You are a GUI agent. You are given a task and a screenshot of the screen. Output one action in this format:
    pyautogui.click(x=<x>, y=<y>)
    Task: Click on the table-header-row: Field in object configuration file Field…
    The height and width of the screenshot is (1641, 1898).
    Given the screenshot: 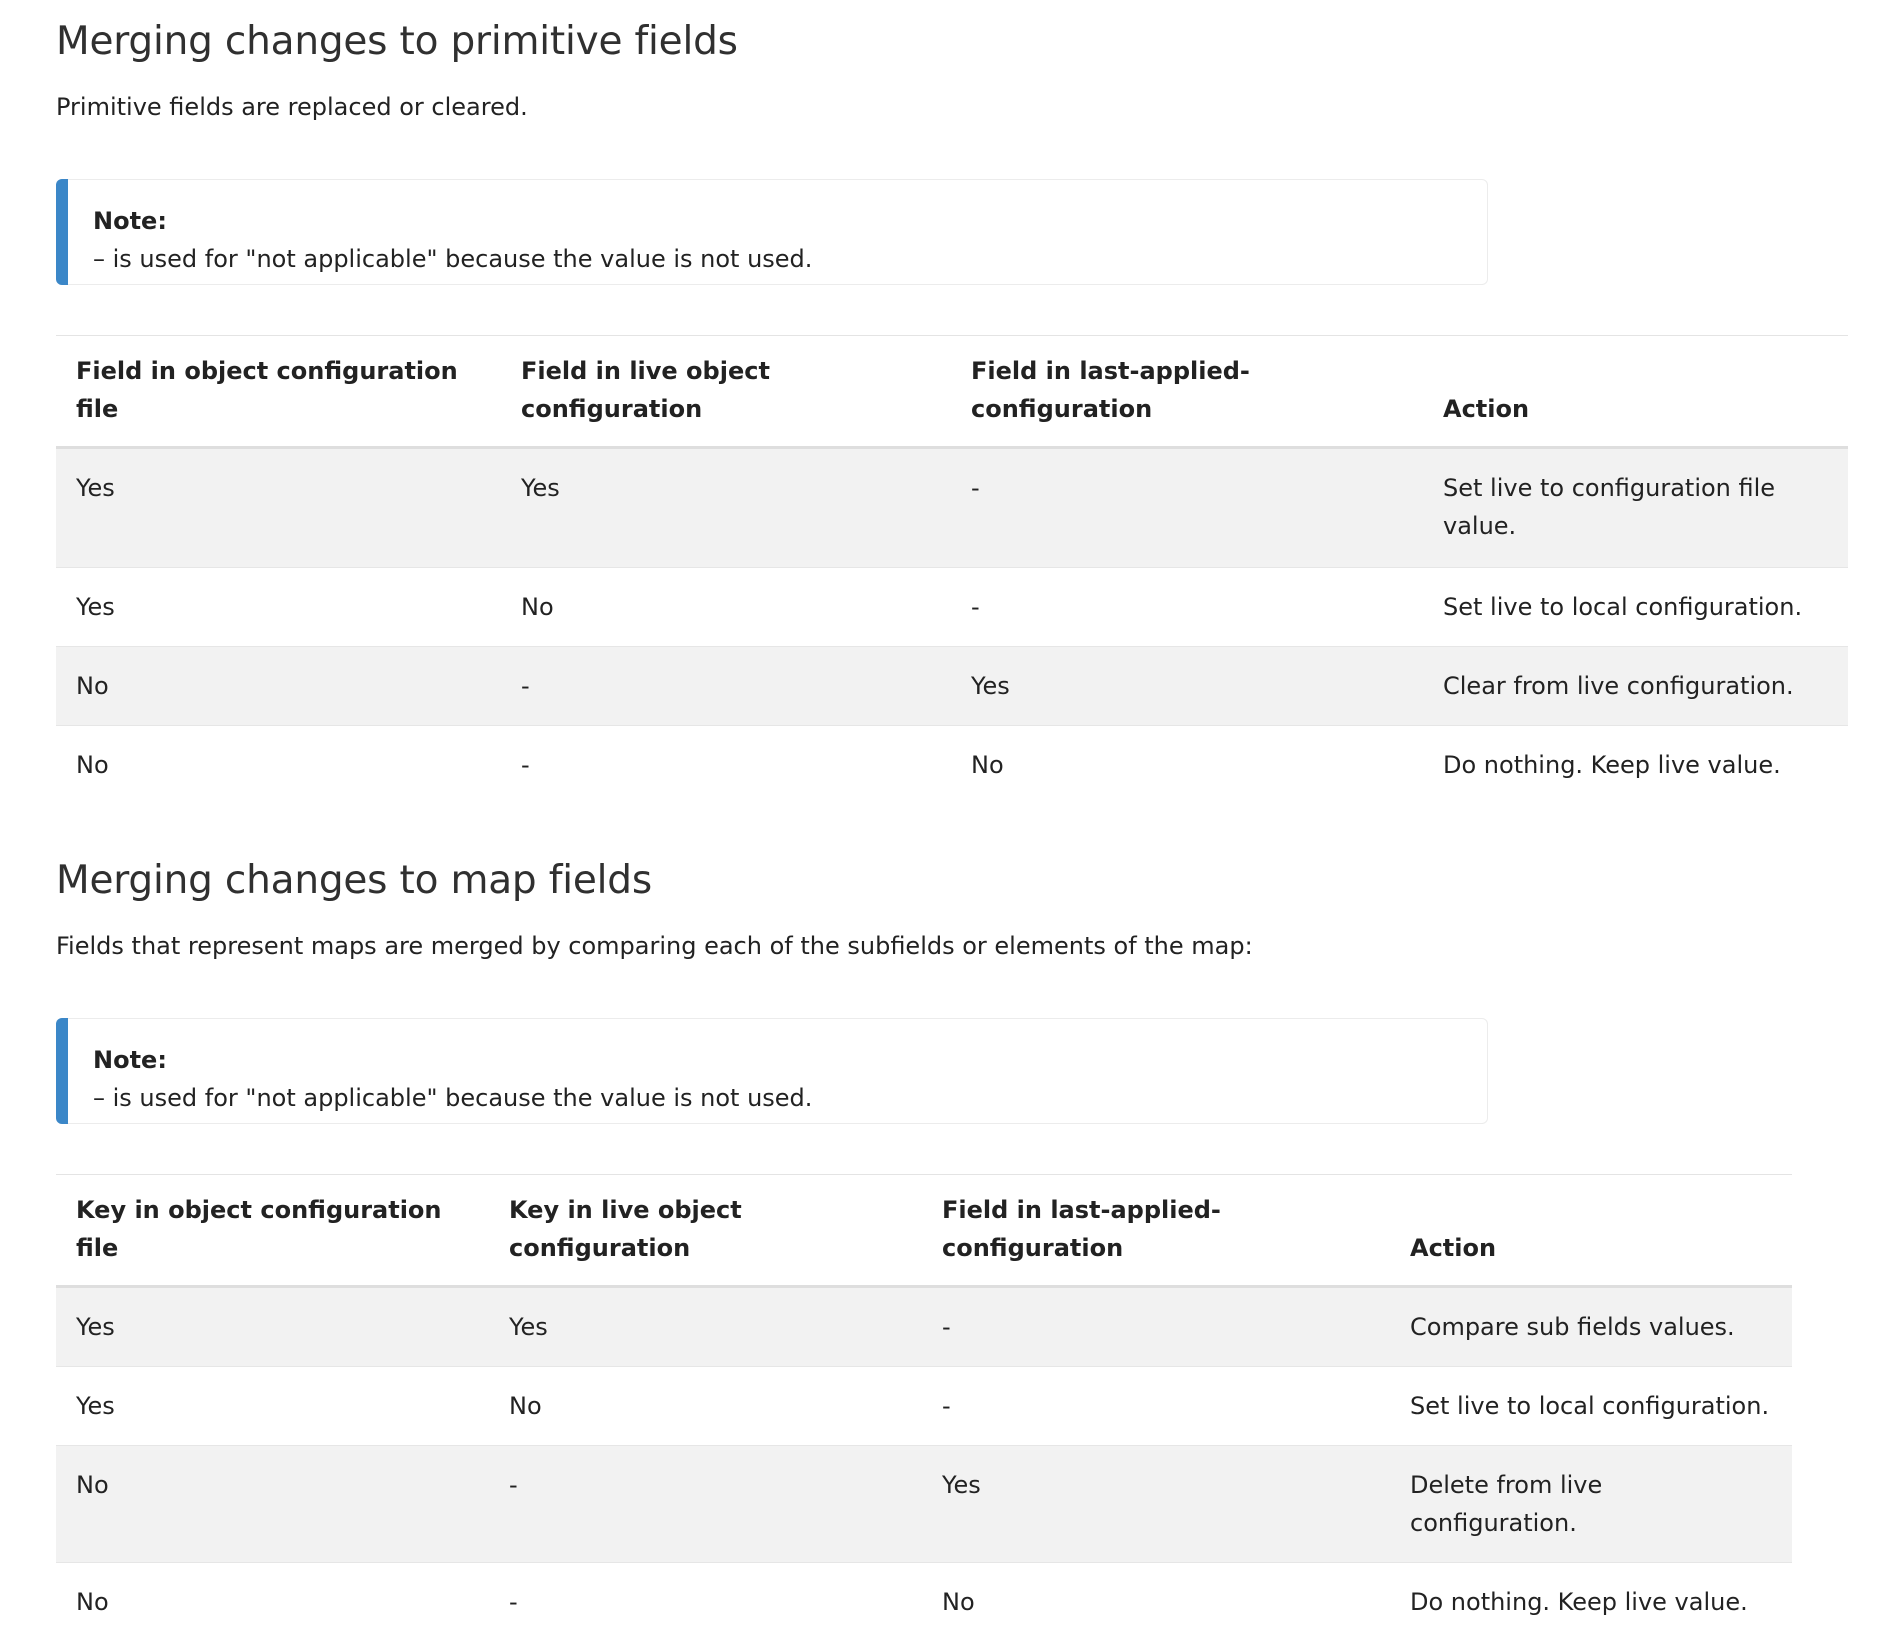 What is the action you would take?
    pyautogui.click(x=952, y=391)
    